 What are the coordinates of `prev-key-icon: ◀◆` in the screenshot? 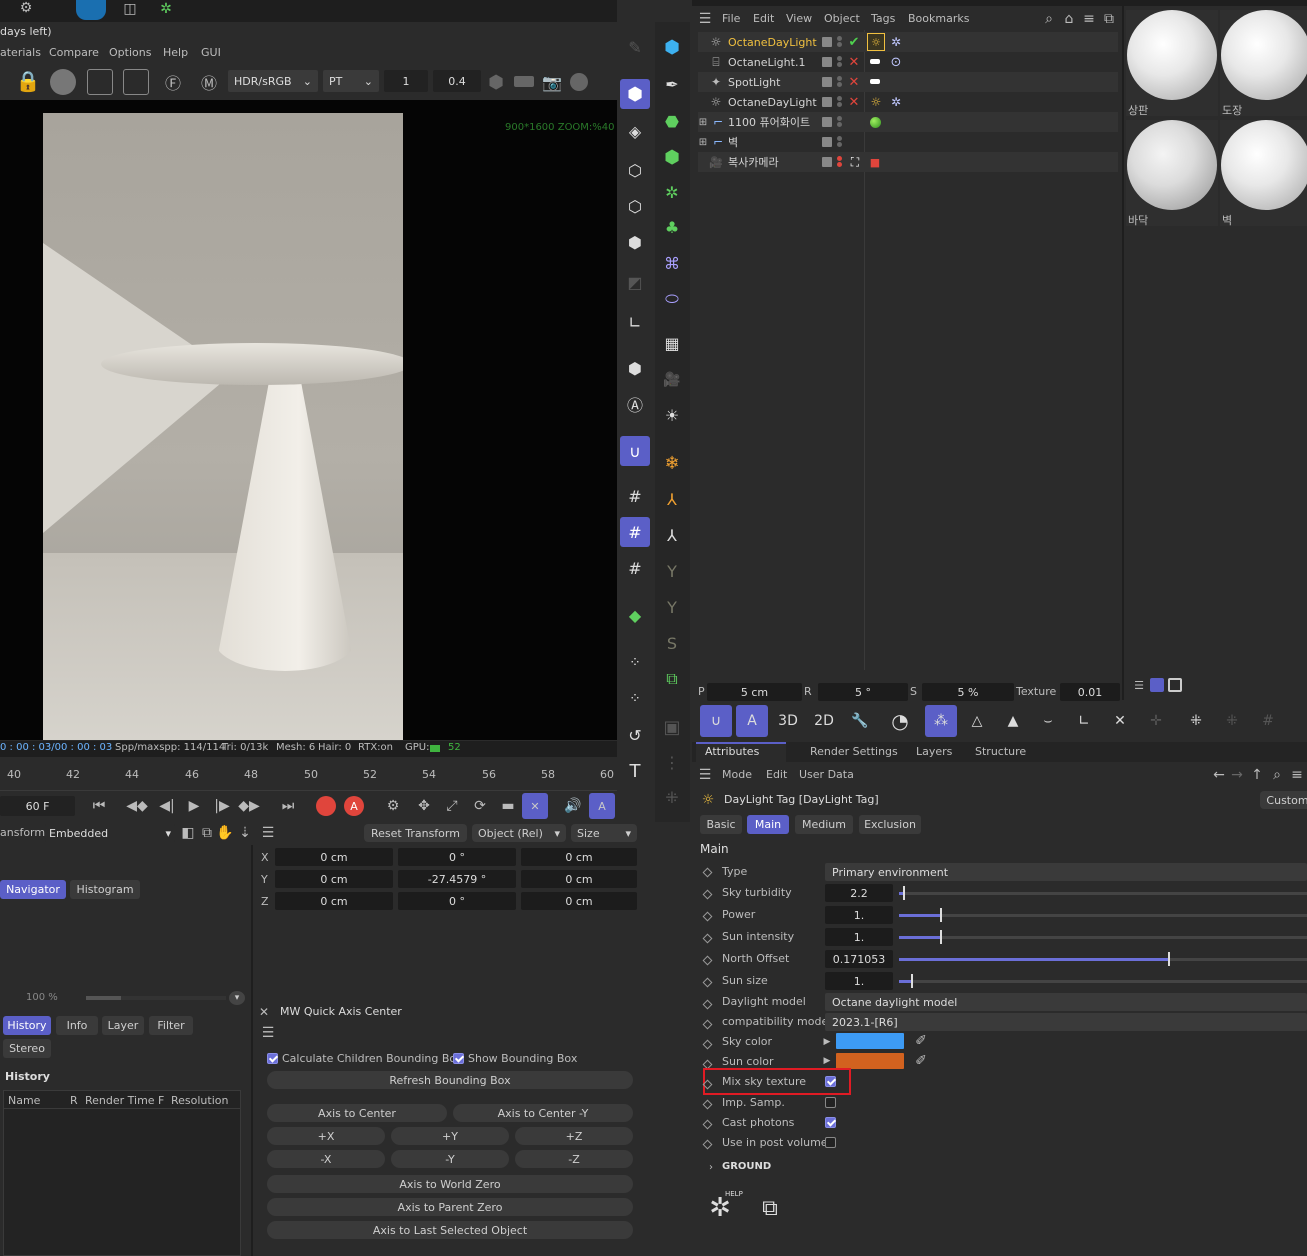 It's located at (137, 806).